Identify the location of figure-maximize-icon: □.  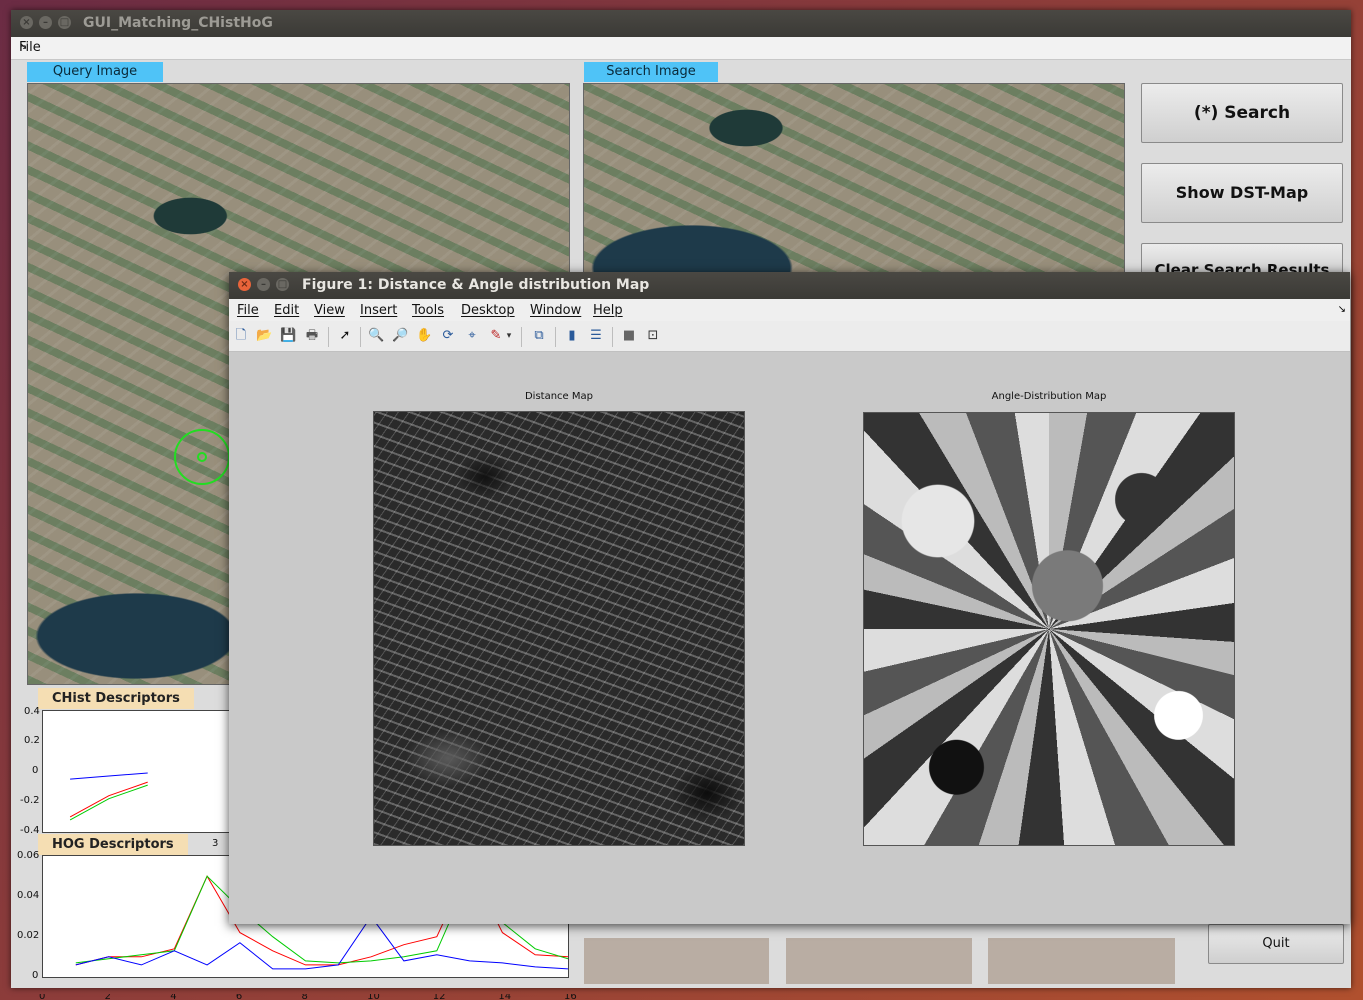
(282, 284).